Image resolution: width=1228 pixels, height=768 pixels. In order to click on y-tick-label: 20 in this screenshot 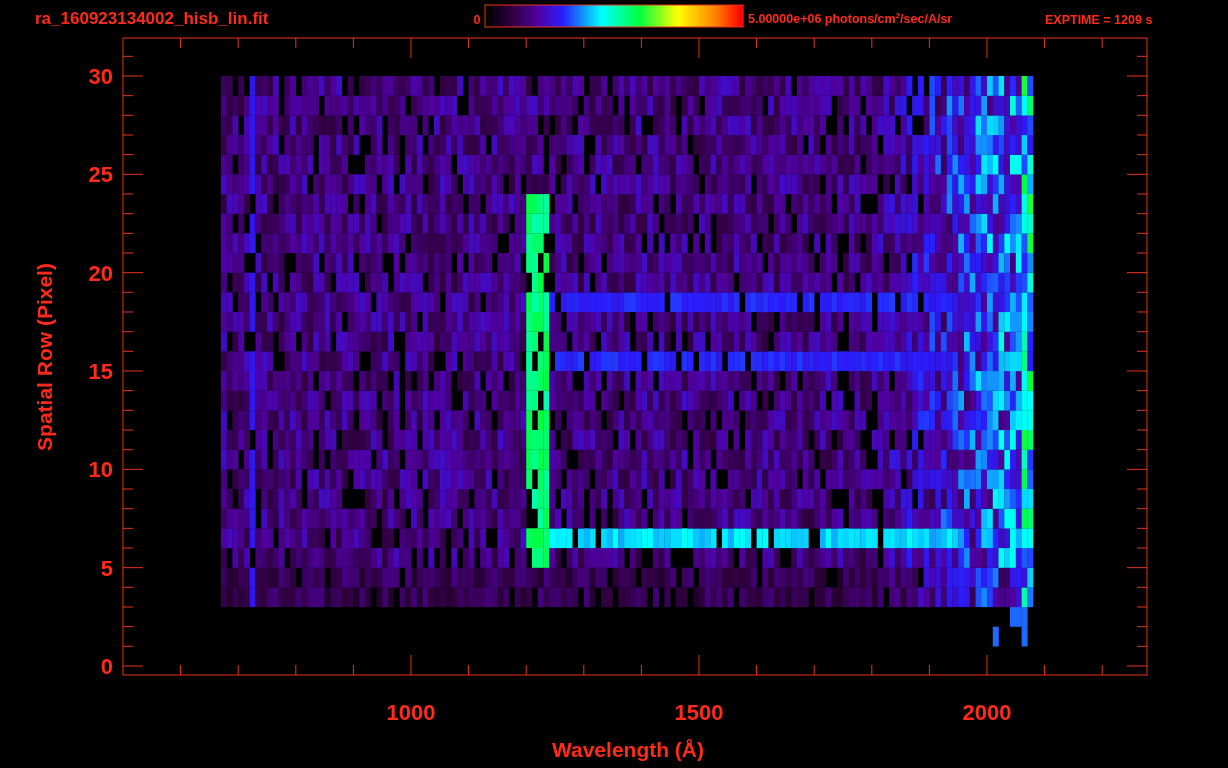, I will do `click(100, 273)`.